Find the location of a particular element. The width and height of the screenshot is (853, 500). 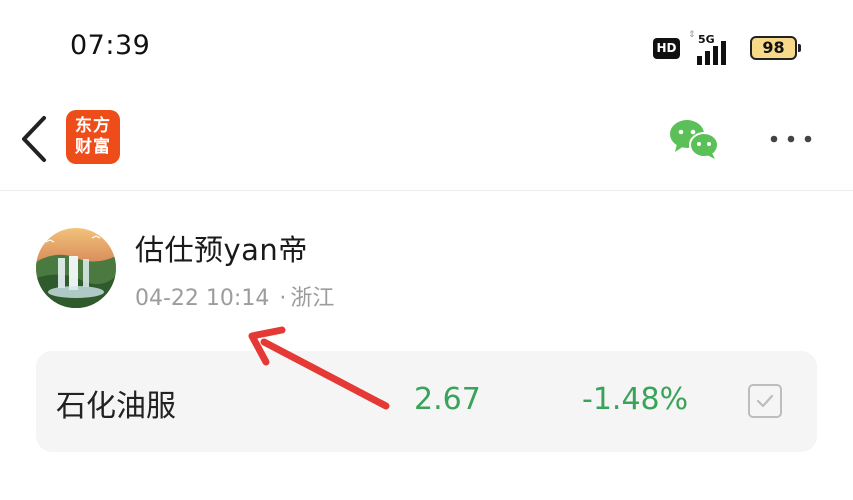

signal-5g-icon: ⇕ 5G is located at coordinates (714, 48).